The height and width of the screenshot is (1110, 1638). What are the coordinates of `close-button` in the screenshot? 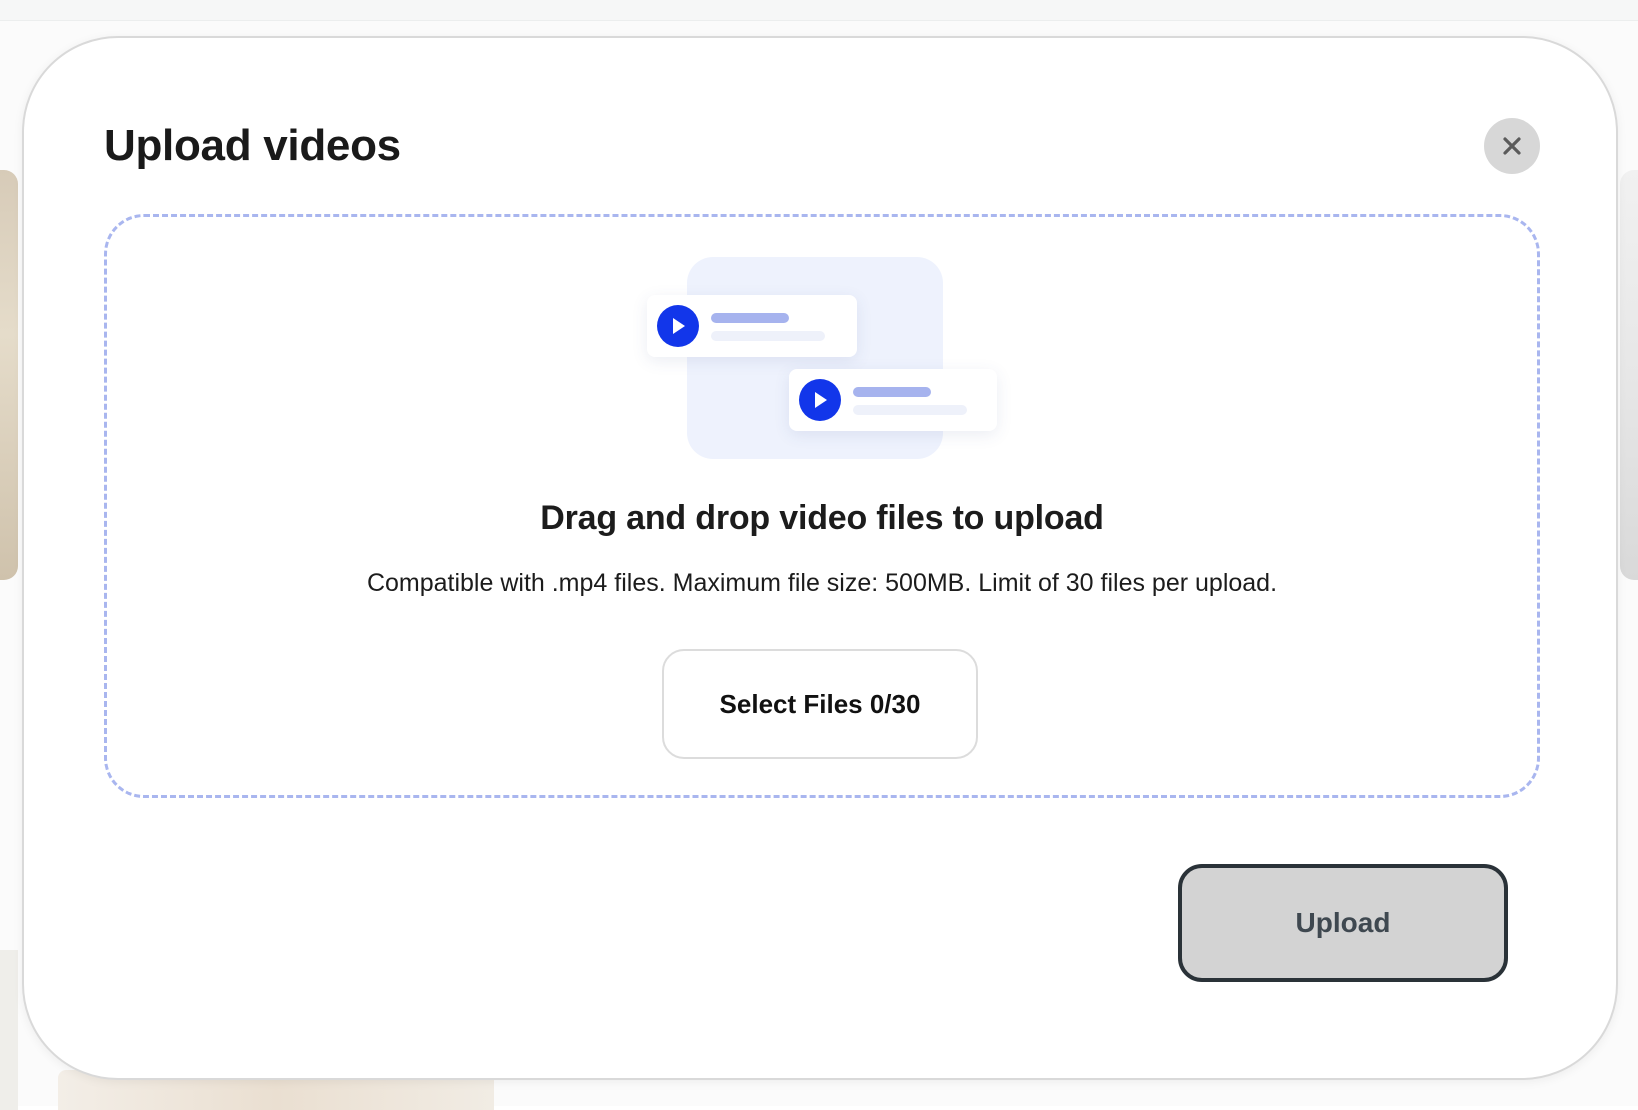 It's located at (1512, 146).